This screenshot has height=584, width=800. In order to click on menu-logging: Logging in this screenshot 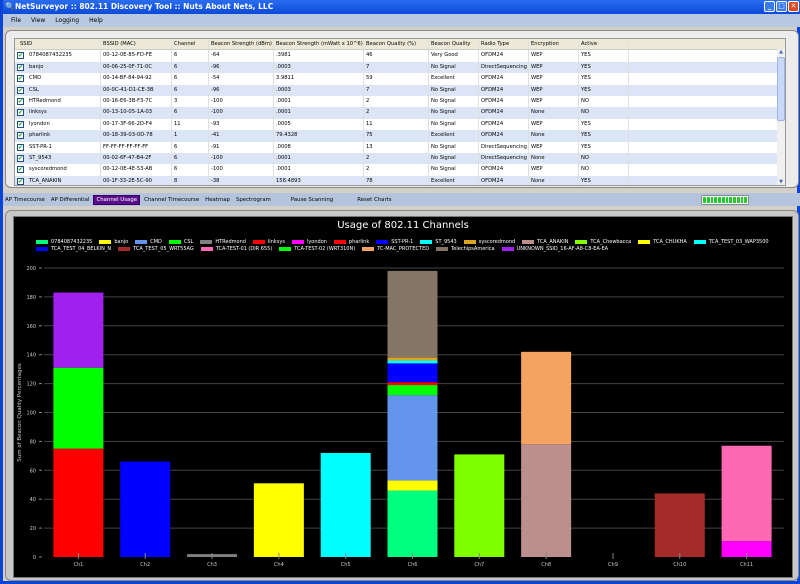, I will do `click(67, 22)`.